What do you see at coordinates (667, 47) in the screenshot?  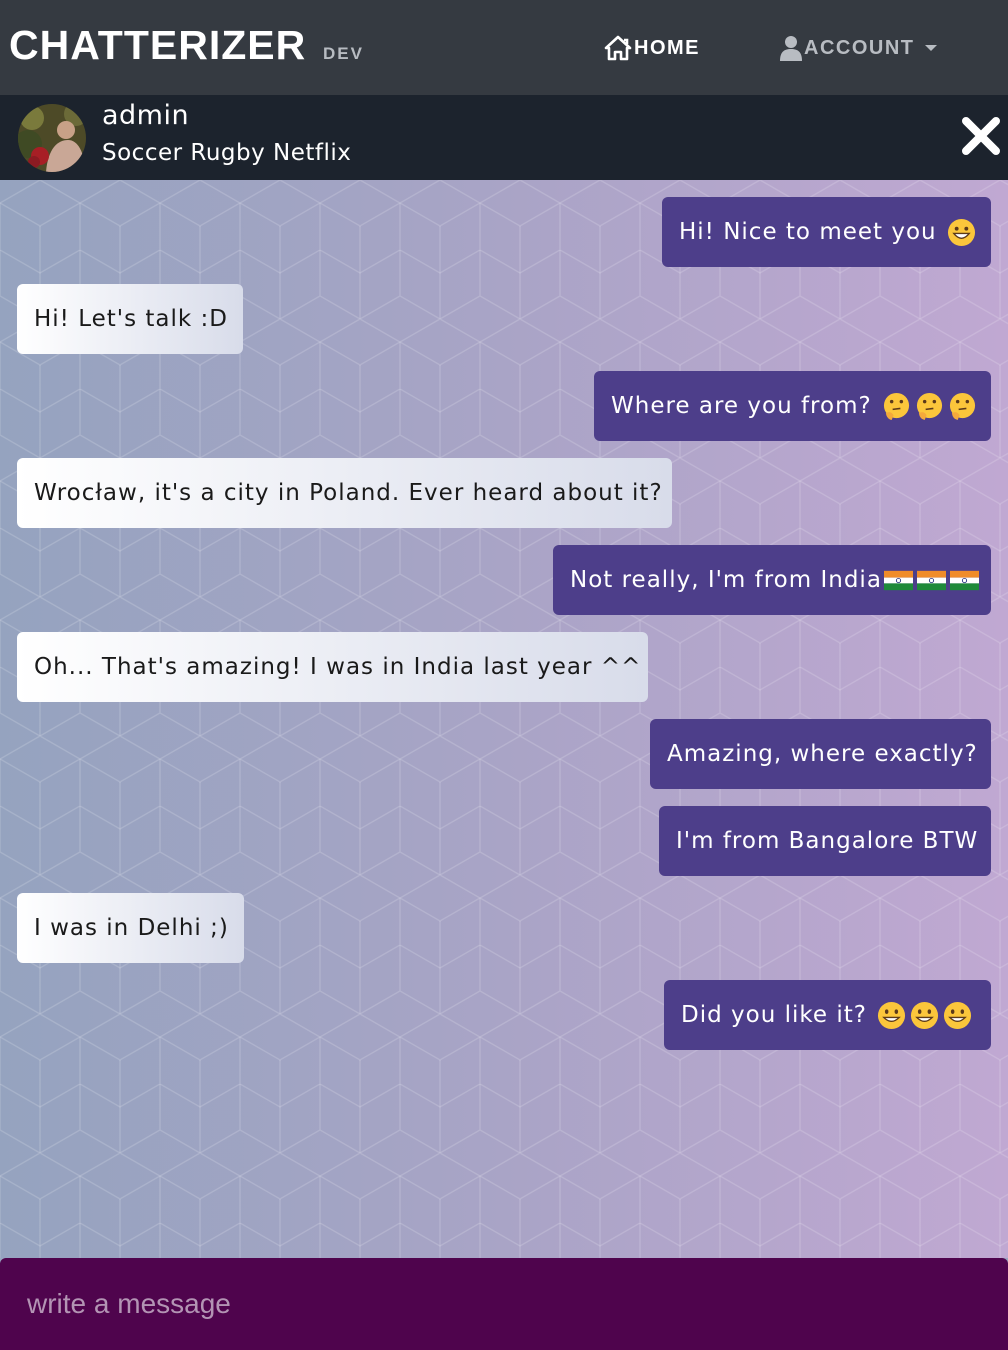 I see `nav-home-label: HOME` at bounding box center [667, 47].